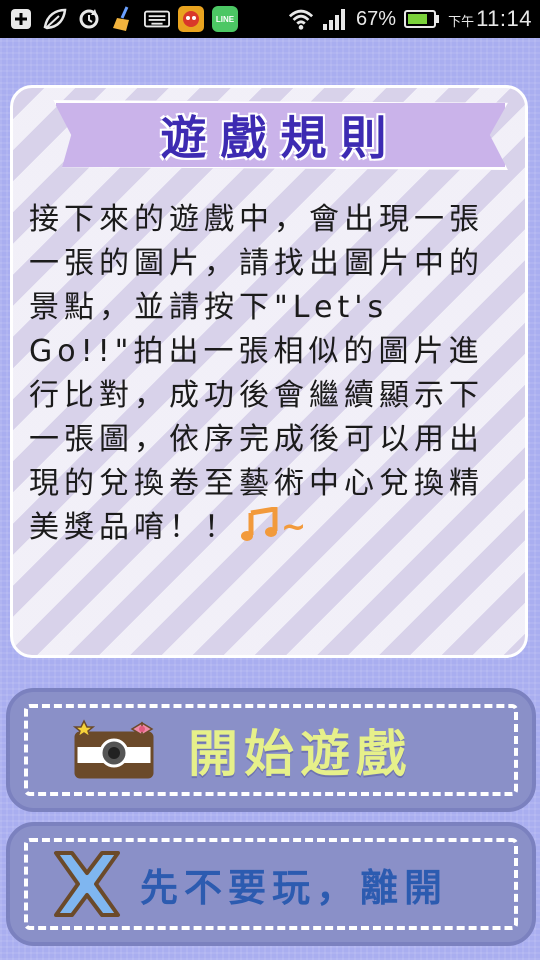 The height and width of the screenshot is (960, 540). I want to click on camera-icon, so click(114, 750).